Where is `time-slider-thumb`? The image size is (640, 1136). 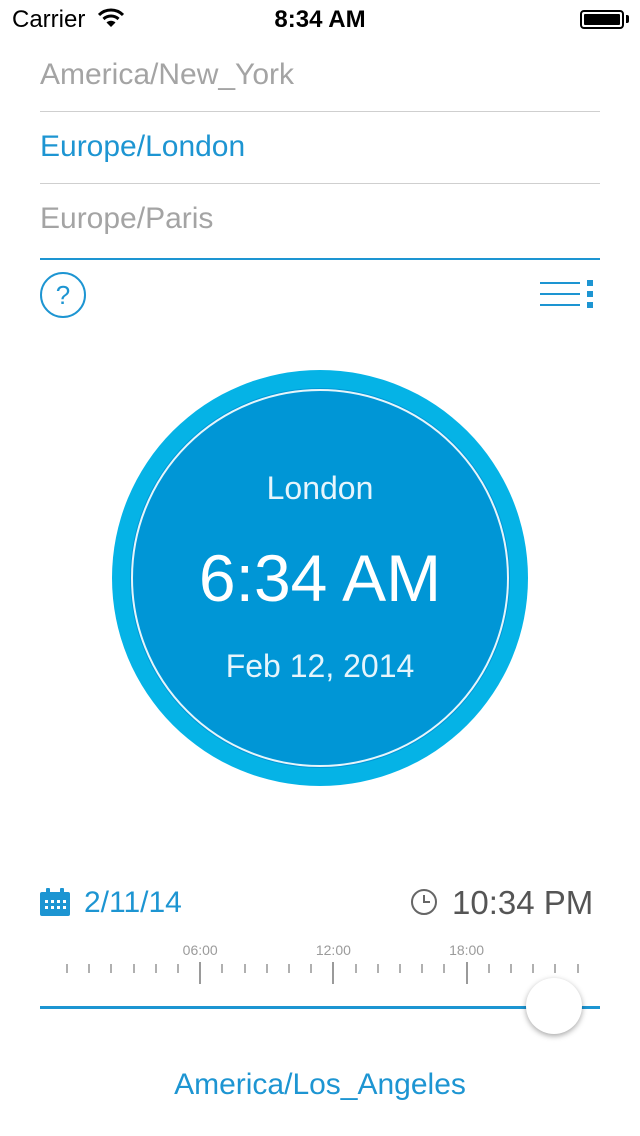
time-slider-thumb is located at coordinates (554, 1006).